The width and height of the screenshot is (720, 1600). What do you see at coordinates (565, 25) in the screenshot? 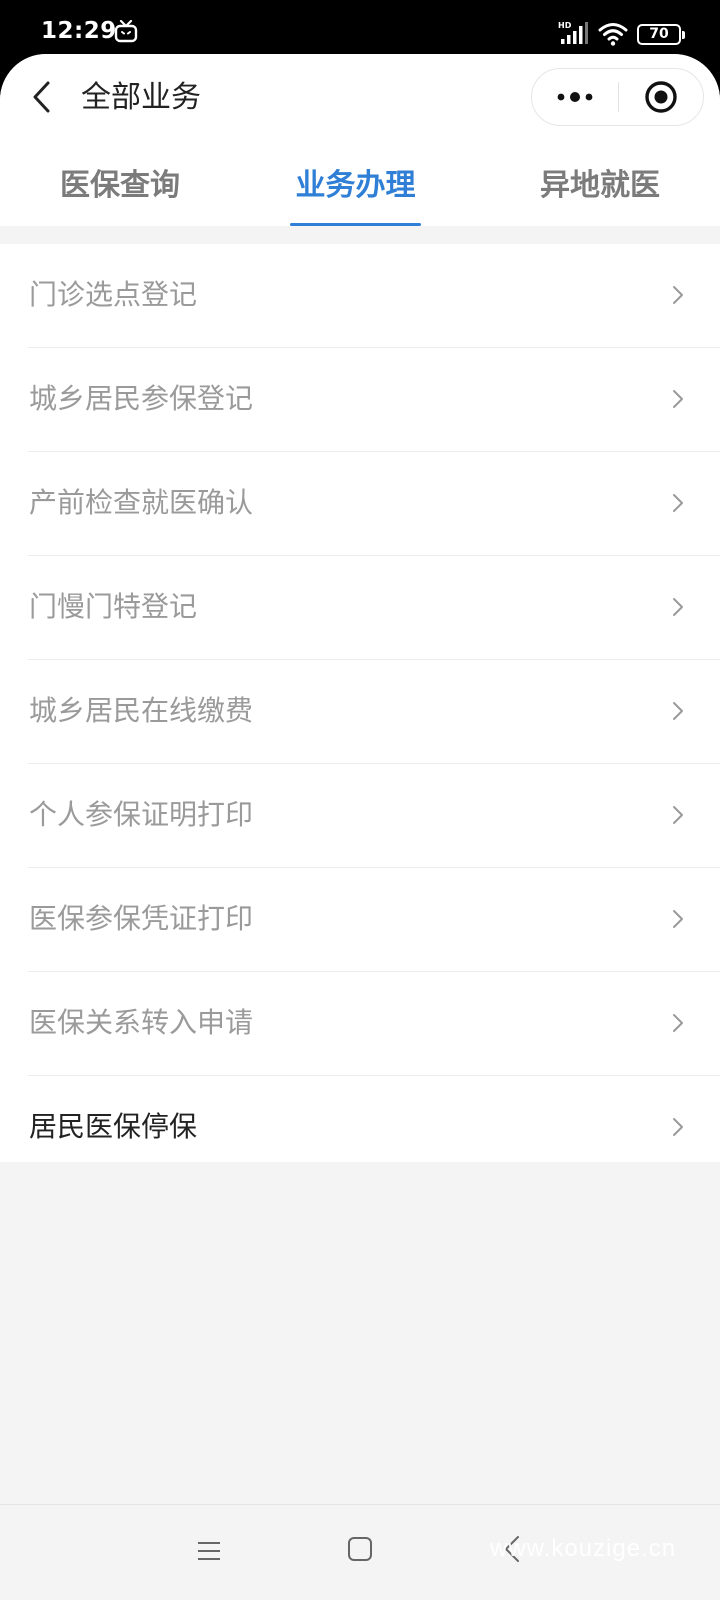
I see `network-label: HD` at bounding box center [565, 25].